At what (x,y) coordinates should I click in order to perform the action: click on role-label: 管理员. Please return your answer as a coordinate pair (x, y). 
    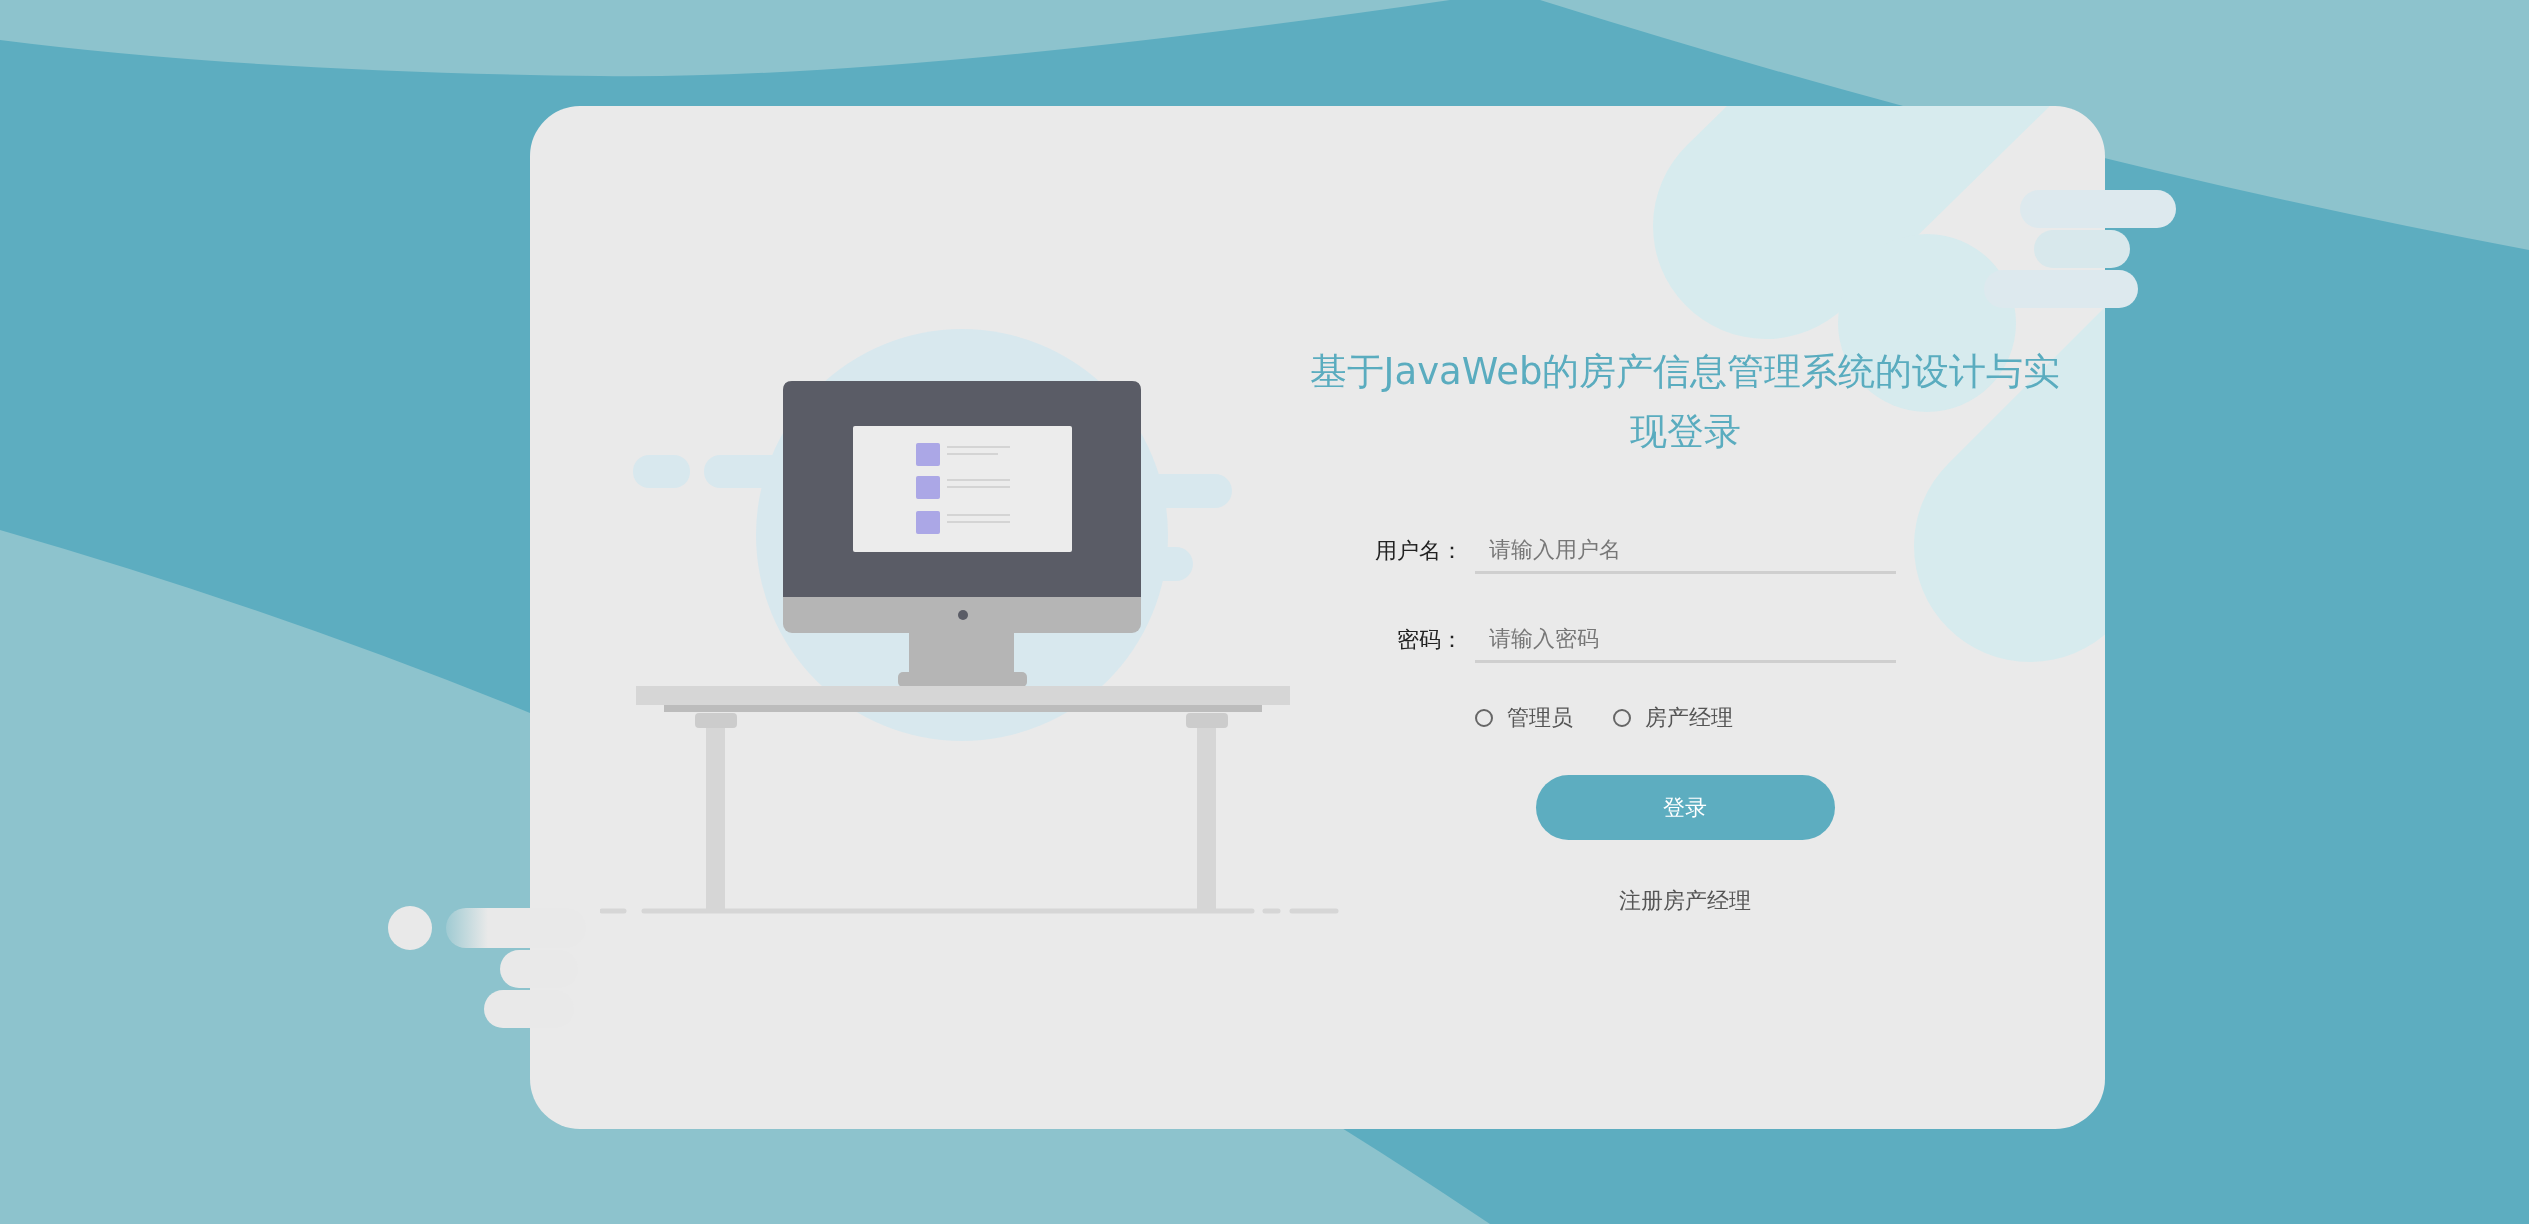
    Looking at the image, I should click on (1539, 718).